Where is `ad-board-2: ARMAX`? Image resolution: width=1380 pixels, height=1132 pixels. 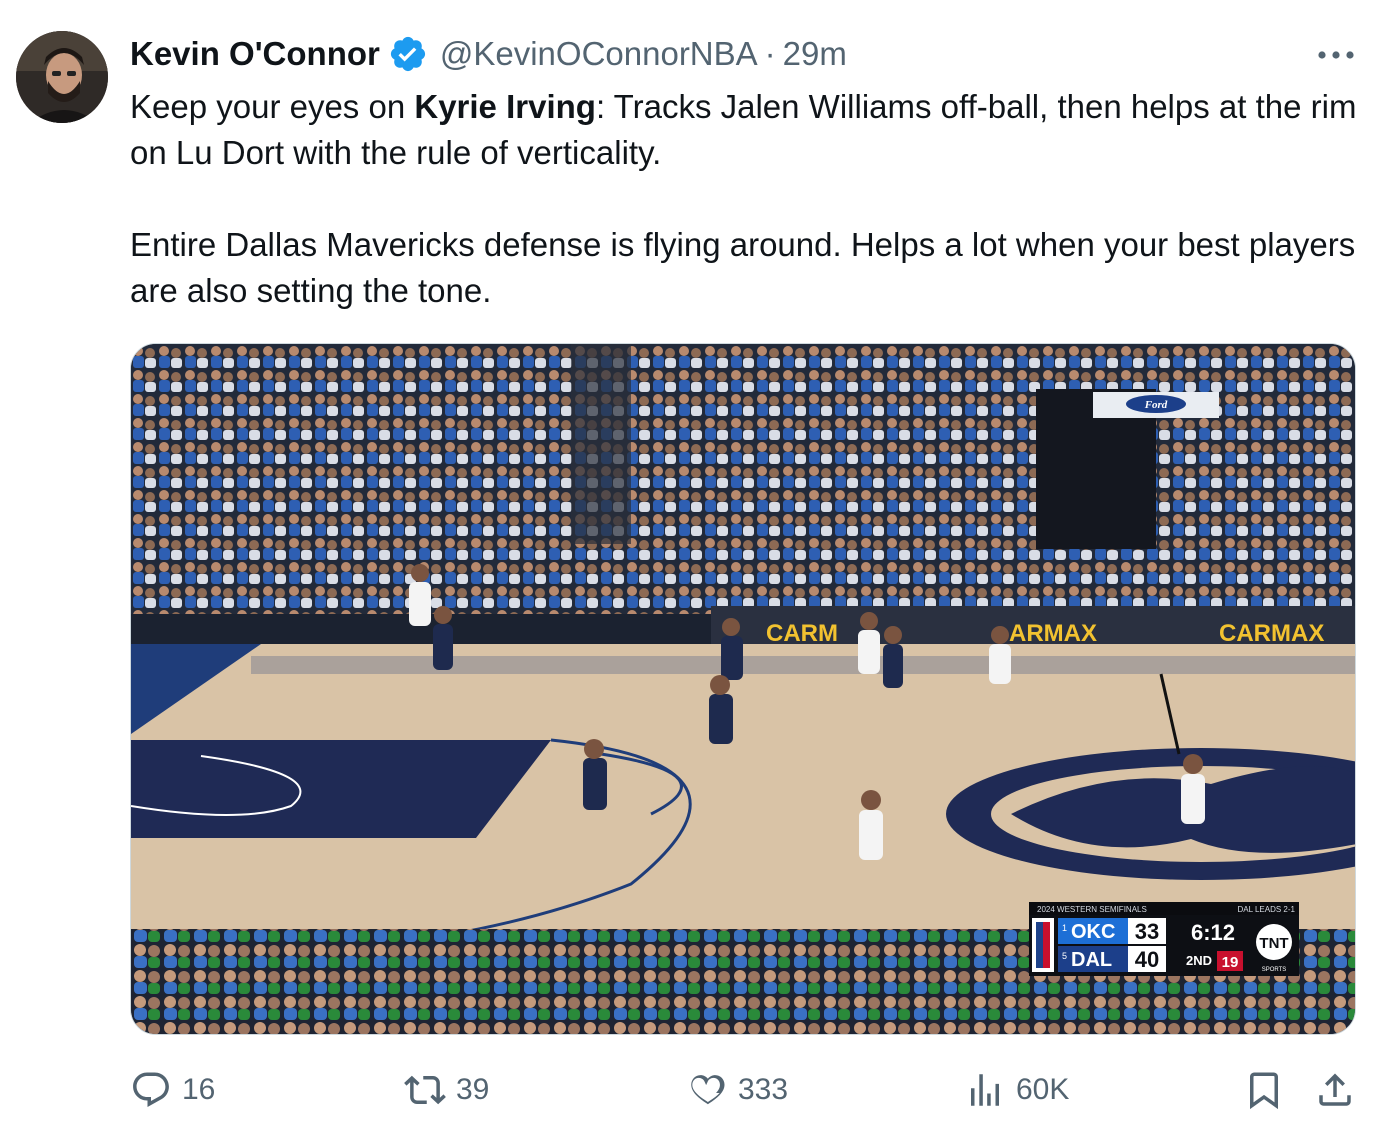
ad-board-2: ARMAX is located at coordinates (1053, 633).